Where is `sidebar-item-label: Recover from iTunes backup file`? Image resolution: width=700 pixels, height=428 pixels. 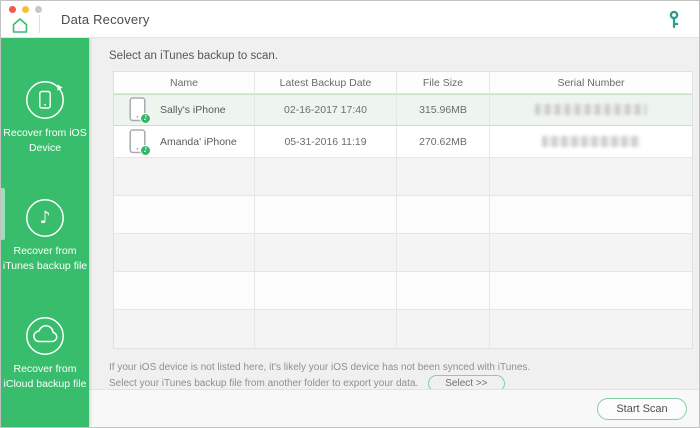 sidebar-item-label: Recover from iTunes backup file is located at coordinates (45, 258).